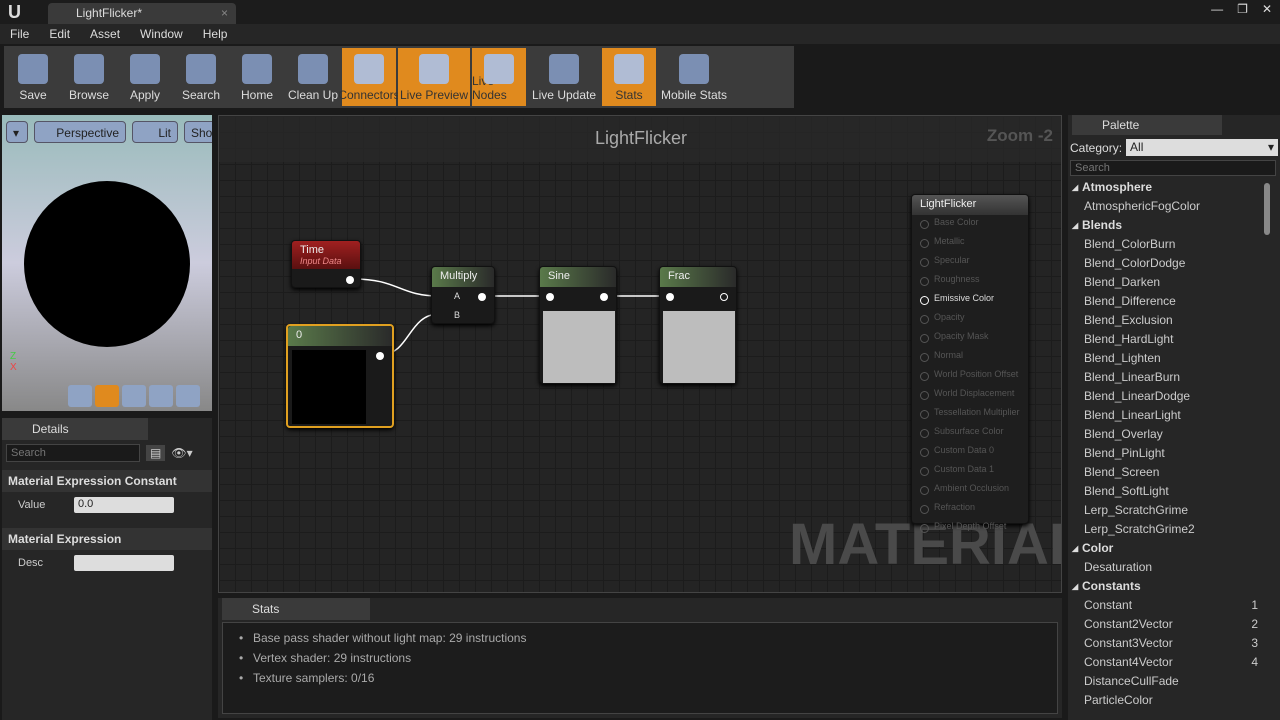 The width and height of the screenshot is (1280, 720). I want to click on cube-shape-button, so click(161, 396).